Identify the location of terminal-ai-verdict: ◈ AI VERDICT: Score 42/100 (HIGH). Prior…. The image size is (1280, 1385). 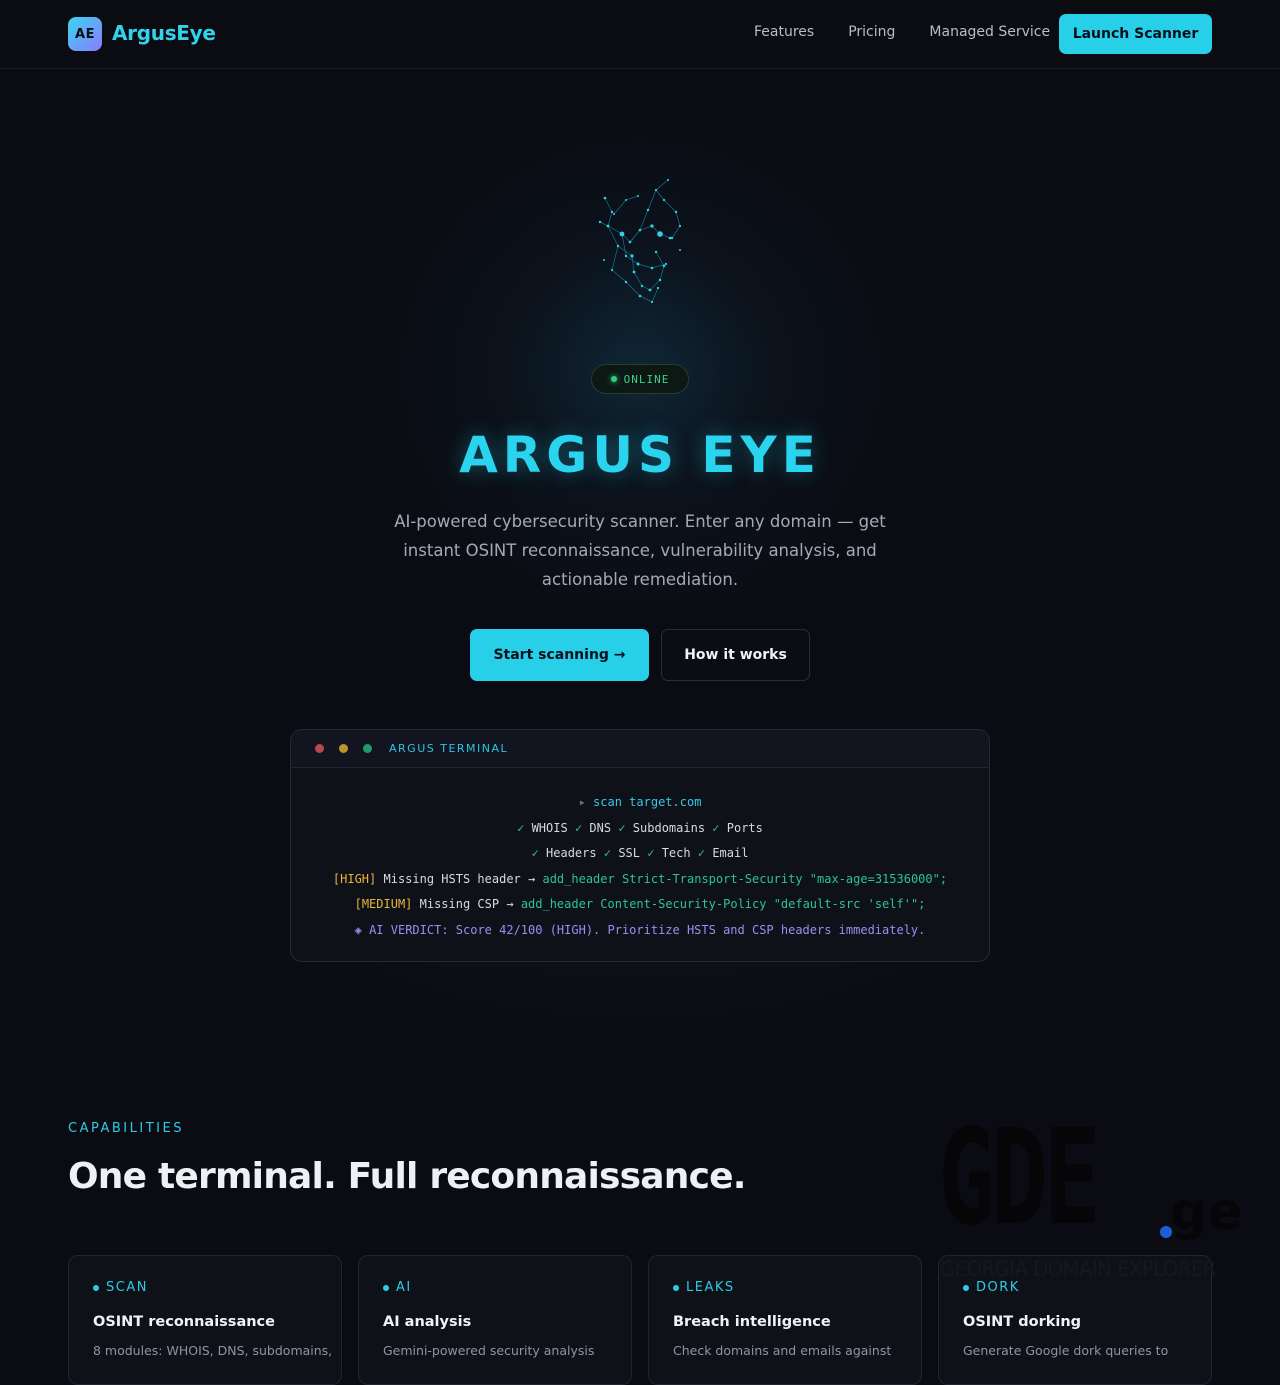
(640, 931).